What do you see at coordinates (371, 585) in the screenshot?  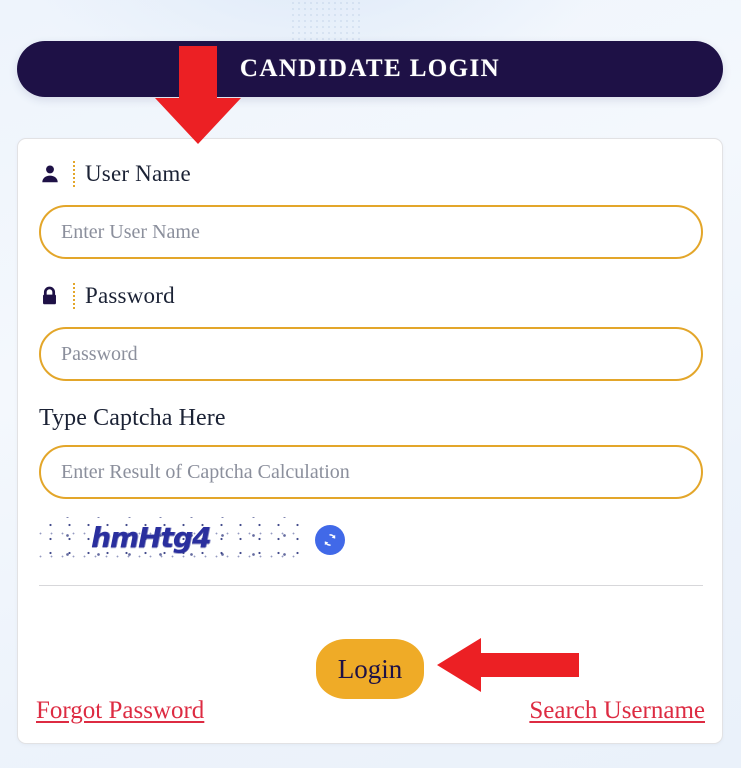 I see `card-divider` at bounding box center [371, 585].